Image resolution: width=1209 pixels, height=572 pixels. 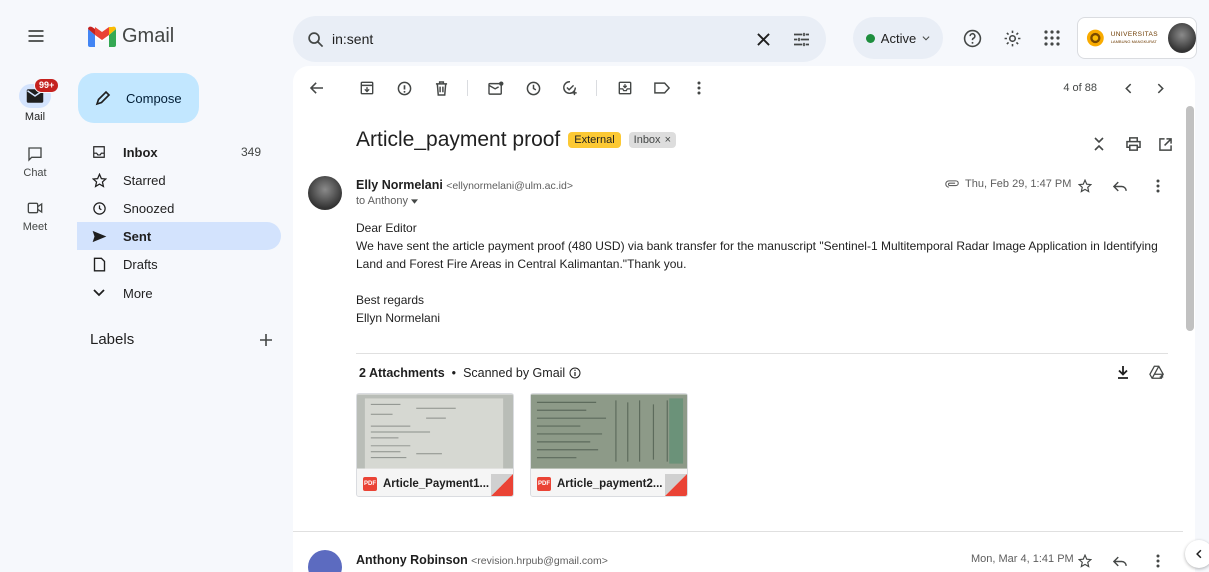 What do you see at coordinates (35, 214) in the screenshot?
I see `rail-meet: Meet` at bounding box center [35, 214].